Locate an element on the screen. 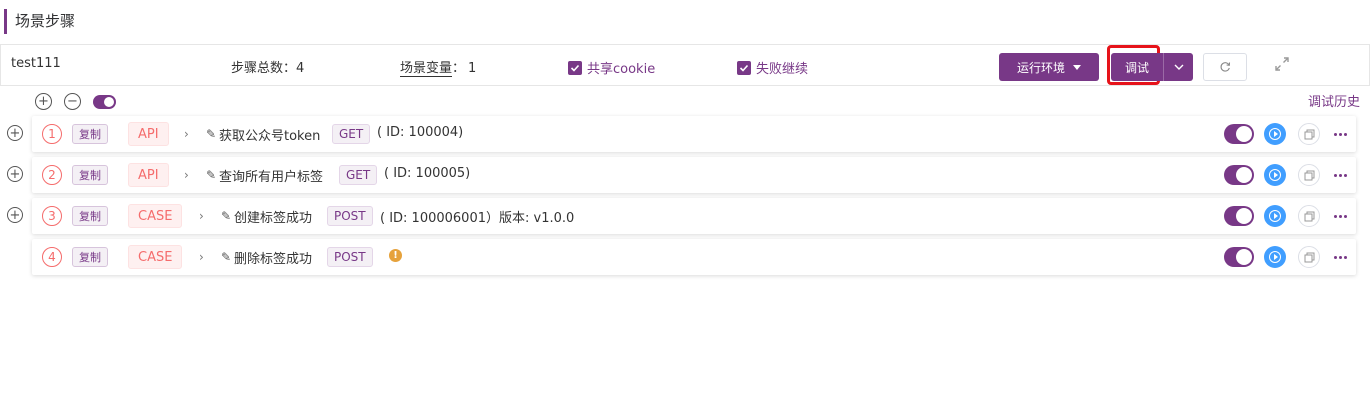 This screenshot has height=412, width=1370. scenario-name: test111 is located at coordinates (36, 63).